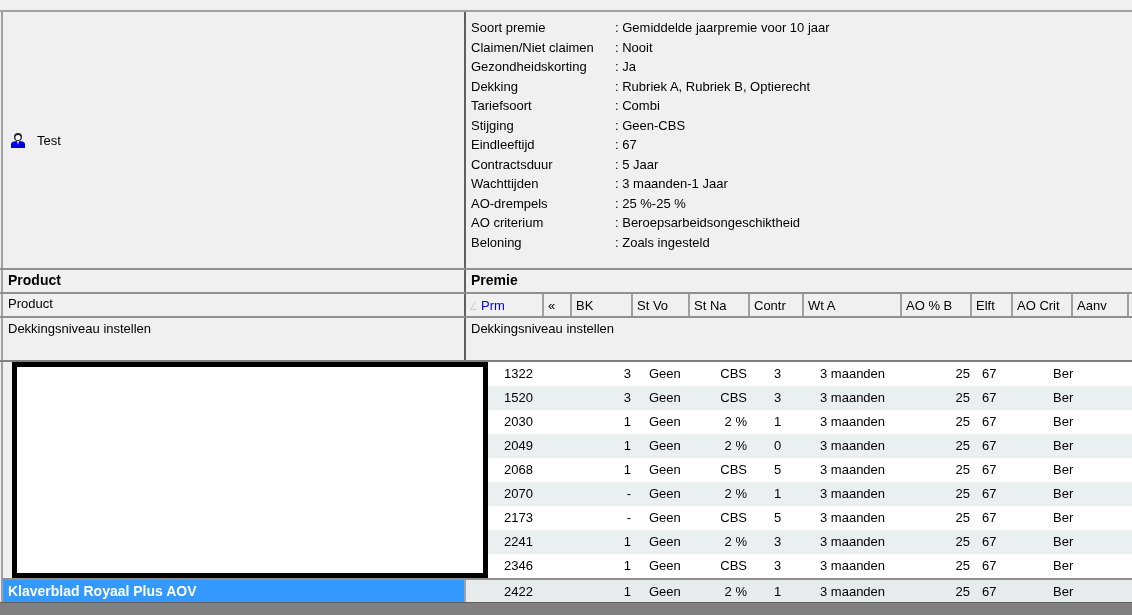 Image resolution: width=1132 pixels, height=615 pixels. Describe the element at coordinates (503, 145) in the screenshot. I see `summary-label: Eindleeftijd` at that location.